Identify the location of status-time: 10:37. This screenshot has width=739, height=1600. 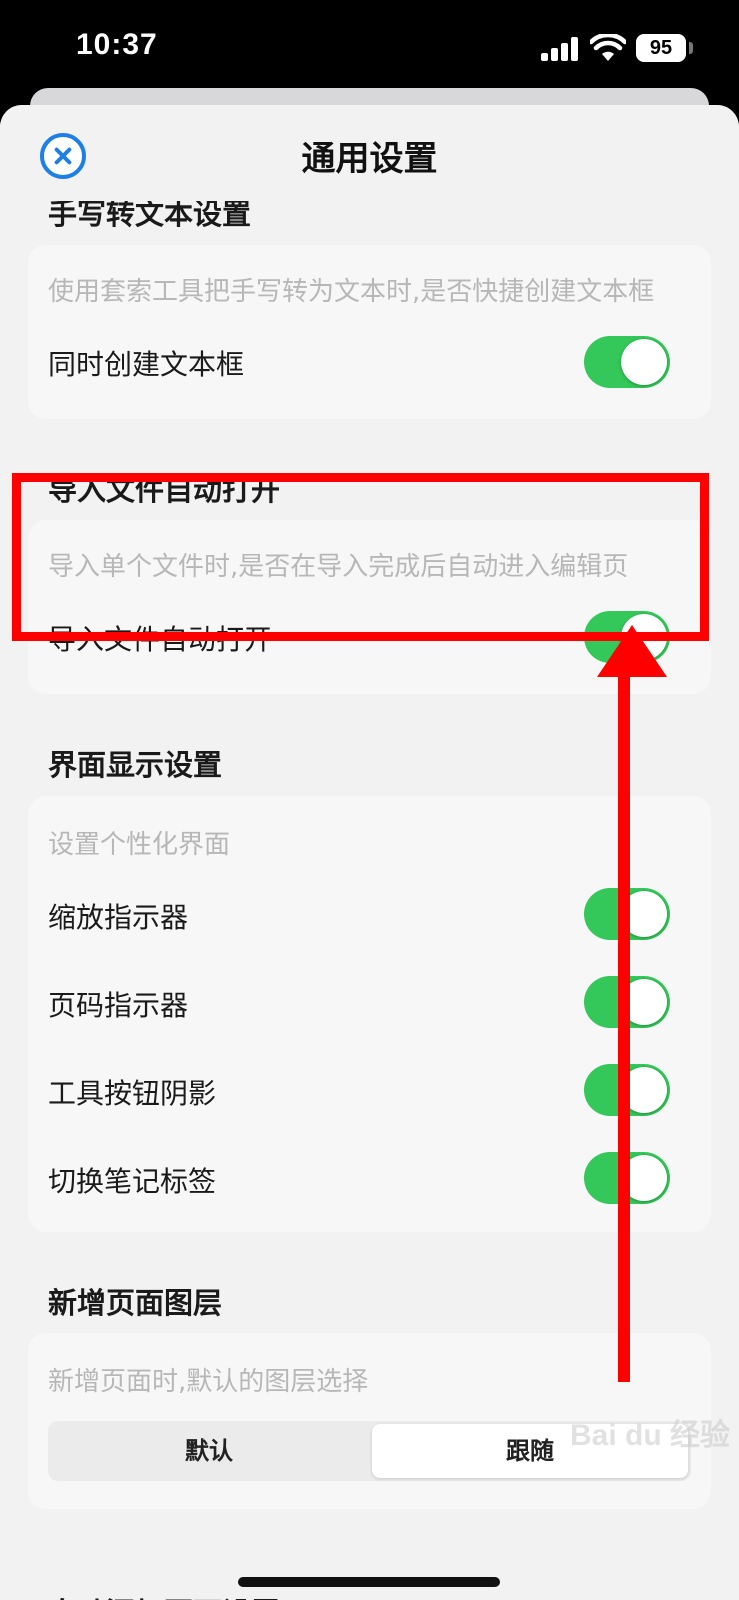
(117, 44).